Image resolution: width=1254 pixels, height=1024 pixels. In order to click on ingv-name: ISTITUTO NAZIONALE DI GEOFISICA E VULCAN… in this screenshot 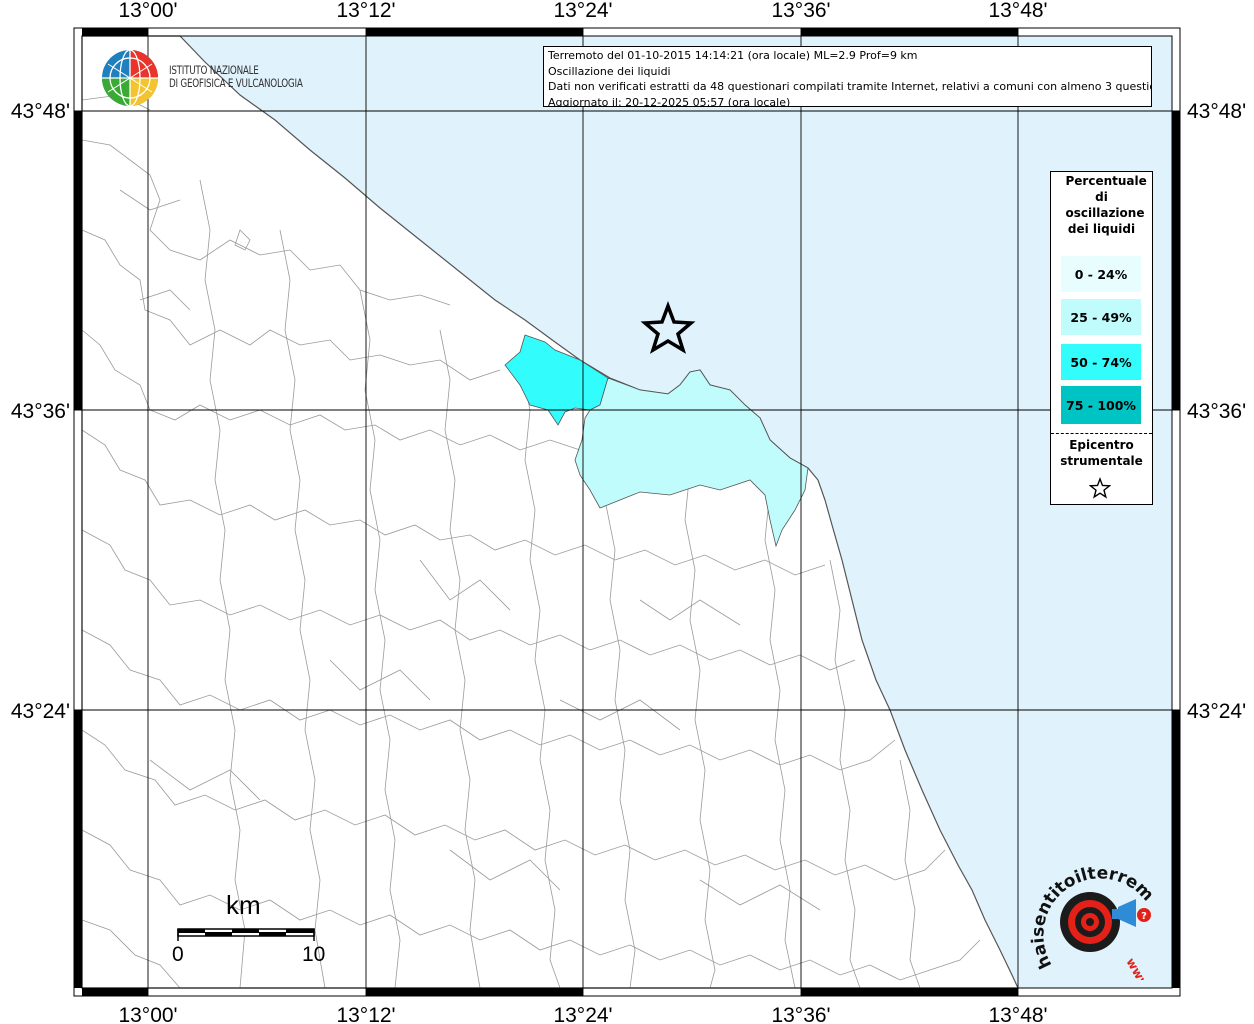, I will do `click(236, 77)`.